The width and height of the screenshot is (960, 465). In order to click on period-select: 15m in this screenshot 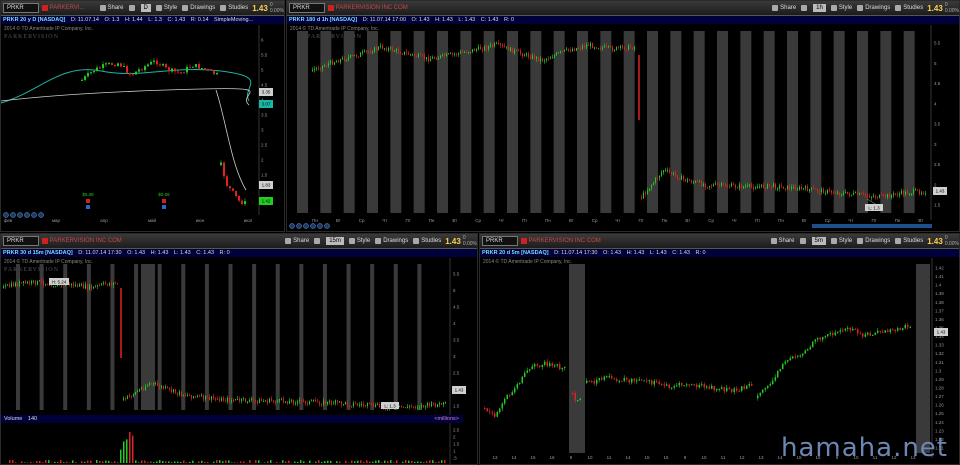, I will do `click(335, 241)`.